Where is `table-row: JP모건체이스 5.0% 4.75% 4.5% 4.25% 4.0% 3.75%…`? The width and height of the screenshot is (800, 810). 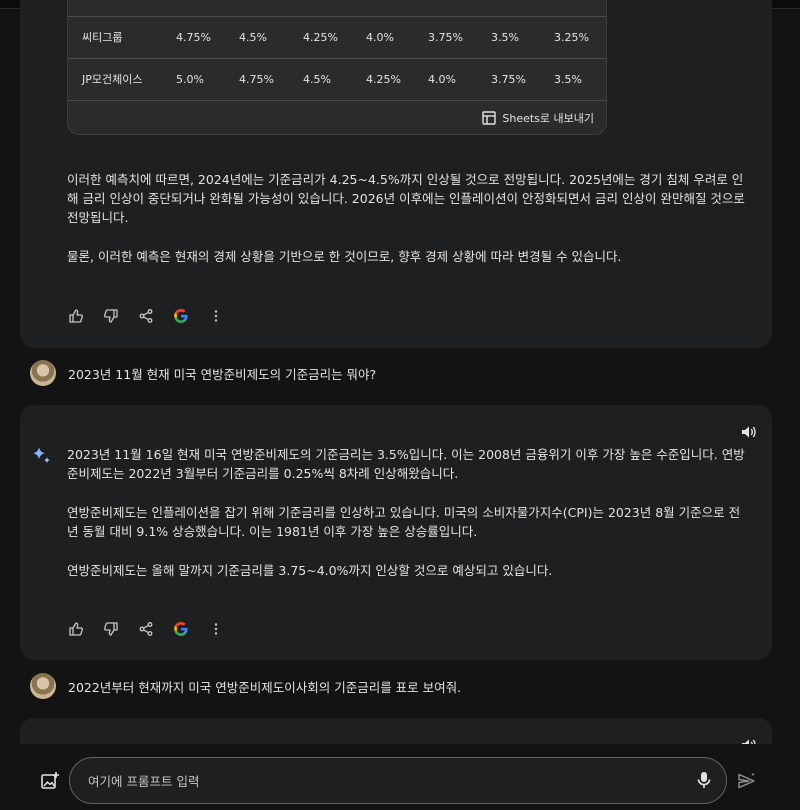 table-row: JP모건체이스 5.0% 4.75% 4.5% 4.25% 4.0% 3.75%… is located at coordinates (337, 79).